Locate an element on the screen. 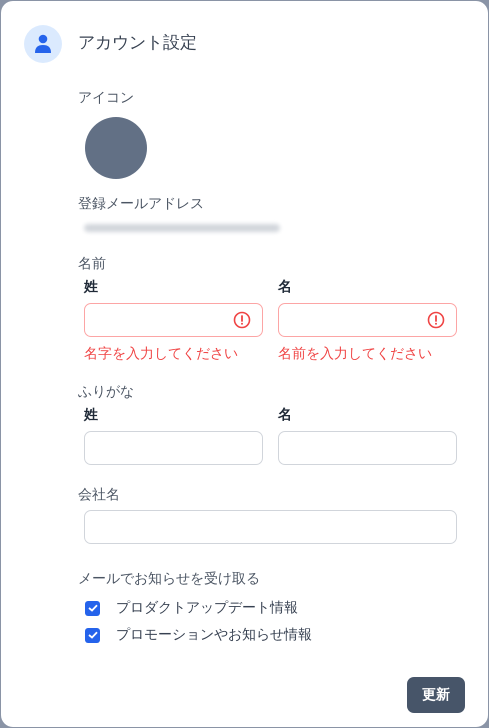 This screenshot has height=728, width=489. checkbox-label: プロダクトアップデート情報 is located at coordinates (207, 608).